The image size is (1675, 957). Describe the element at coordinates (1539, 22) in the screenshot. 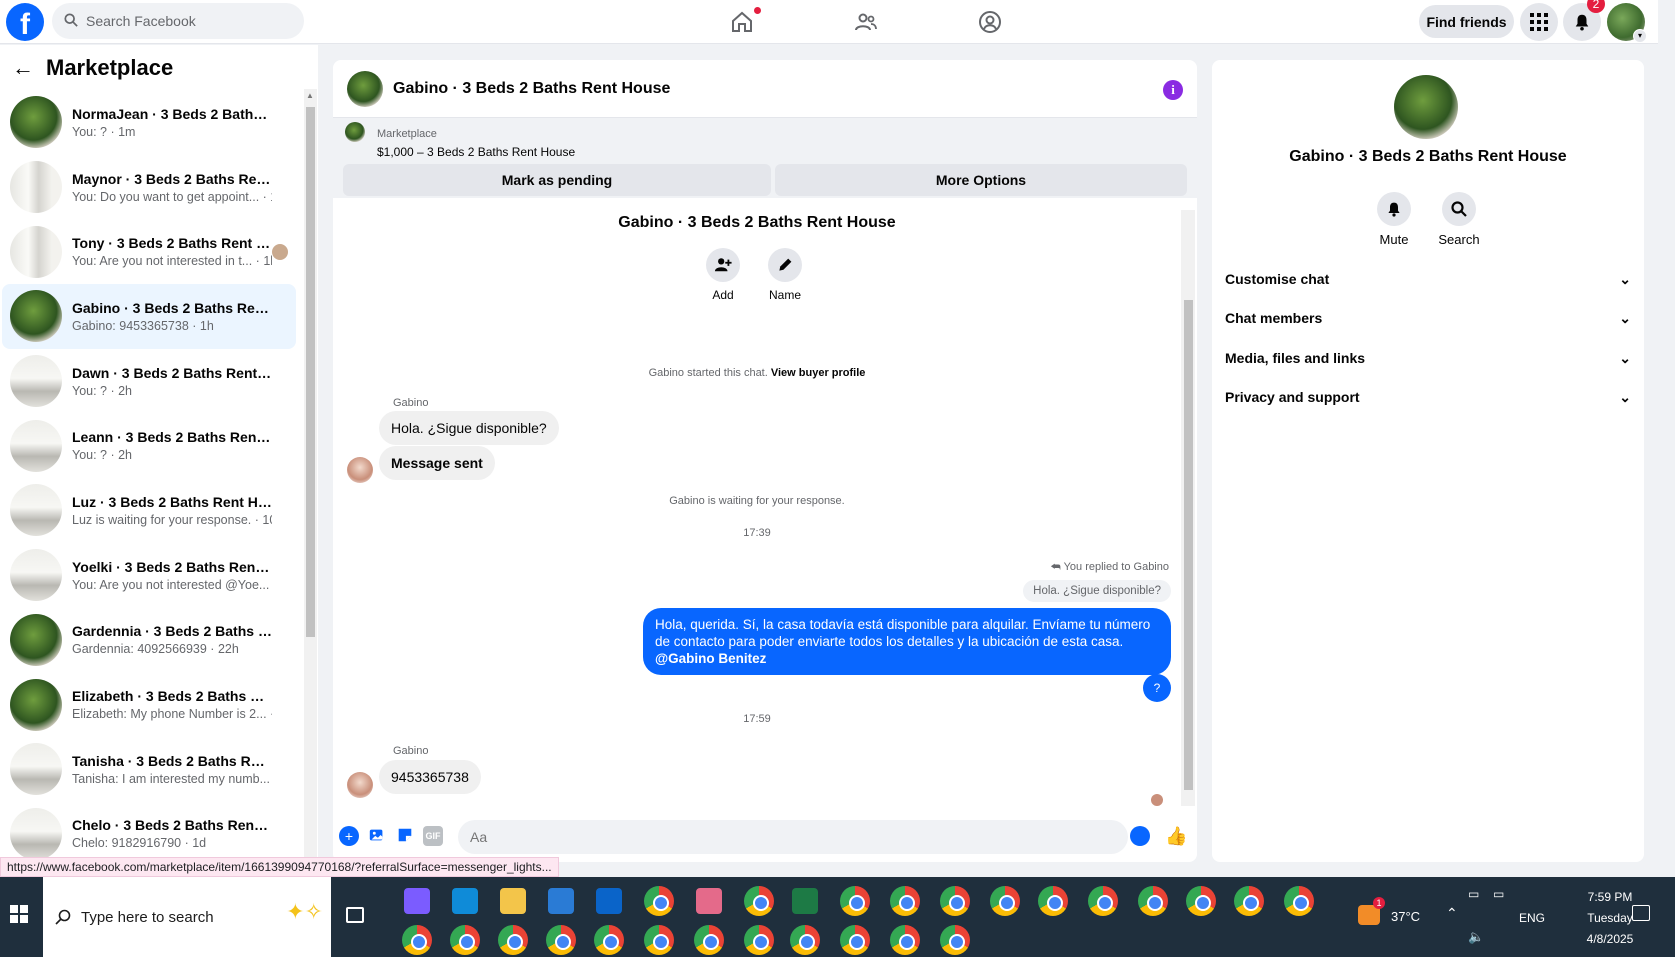

I see `apps-menu-button` at that location.